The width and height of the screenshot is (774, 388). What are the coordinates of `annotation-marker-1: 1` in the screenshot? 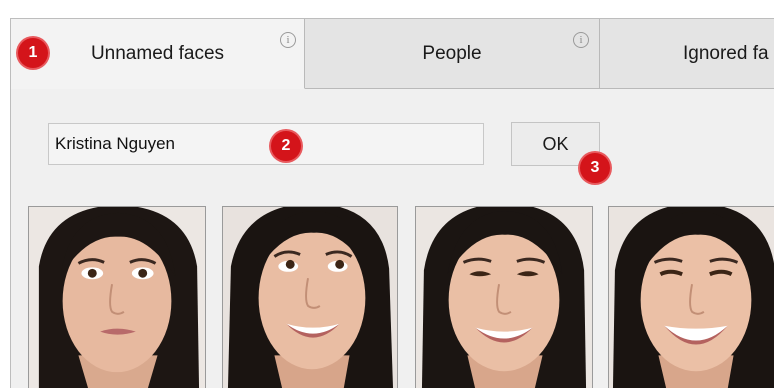 It's located at (33, 53).